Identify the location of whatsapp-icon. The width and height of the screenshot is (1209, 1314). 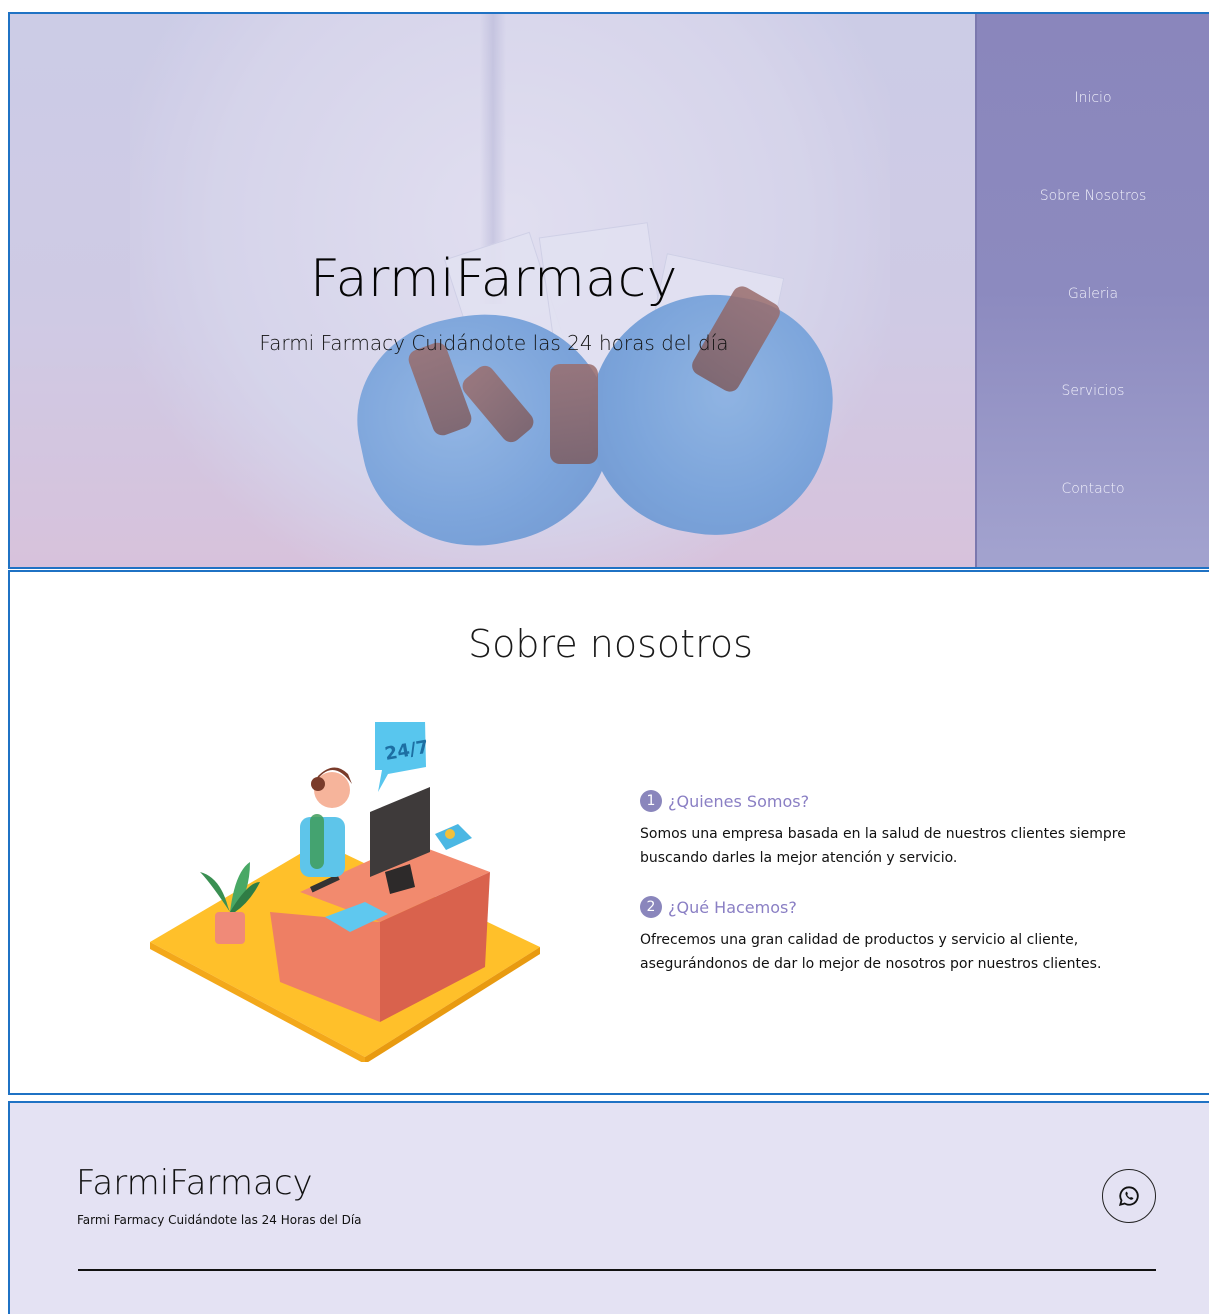
(1128, 1196).